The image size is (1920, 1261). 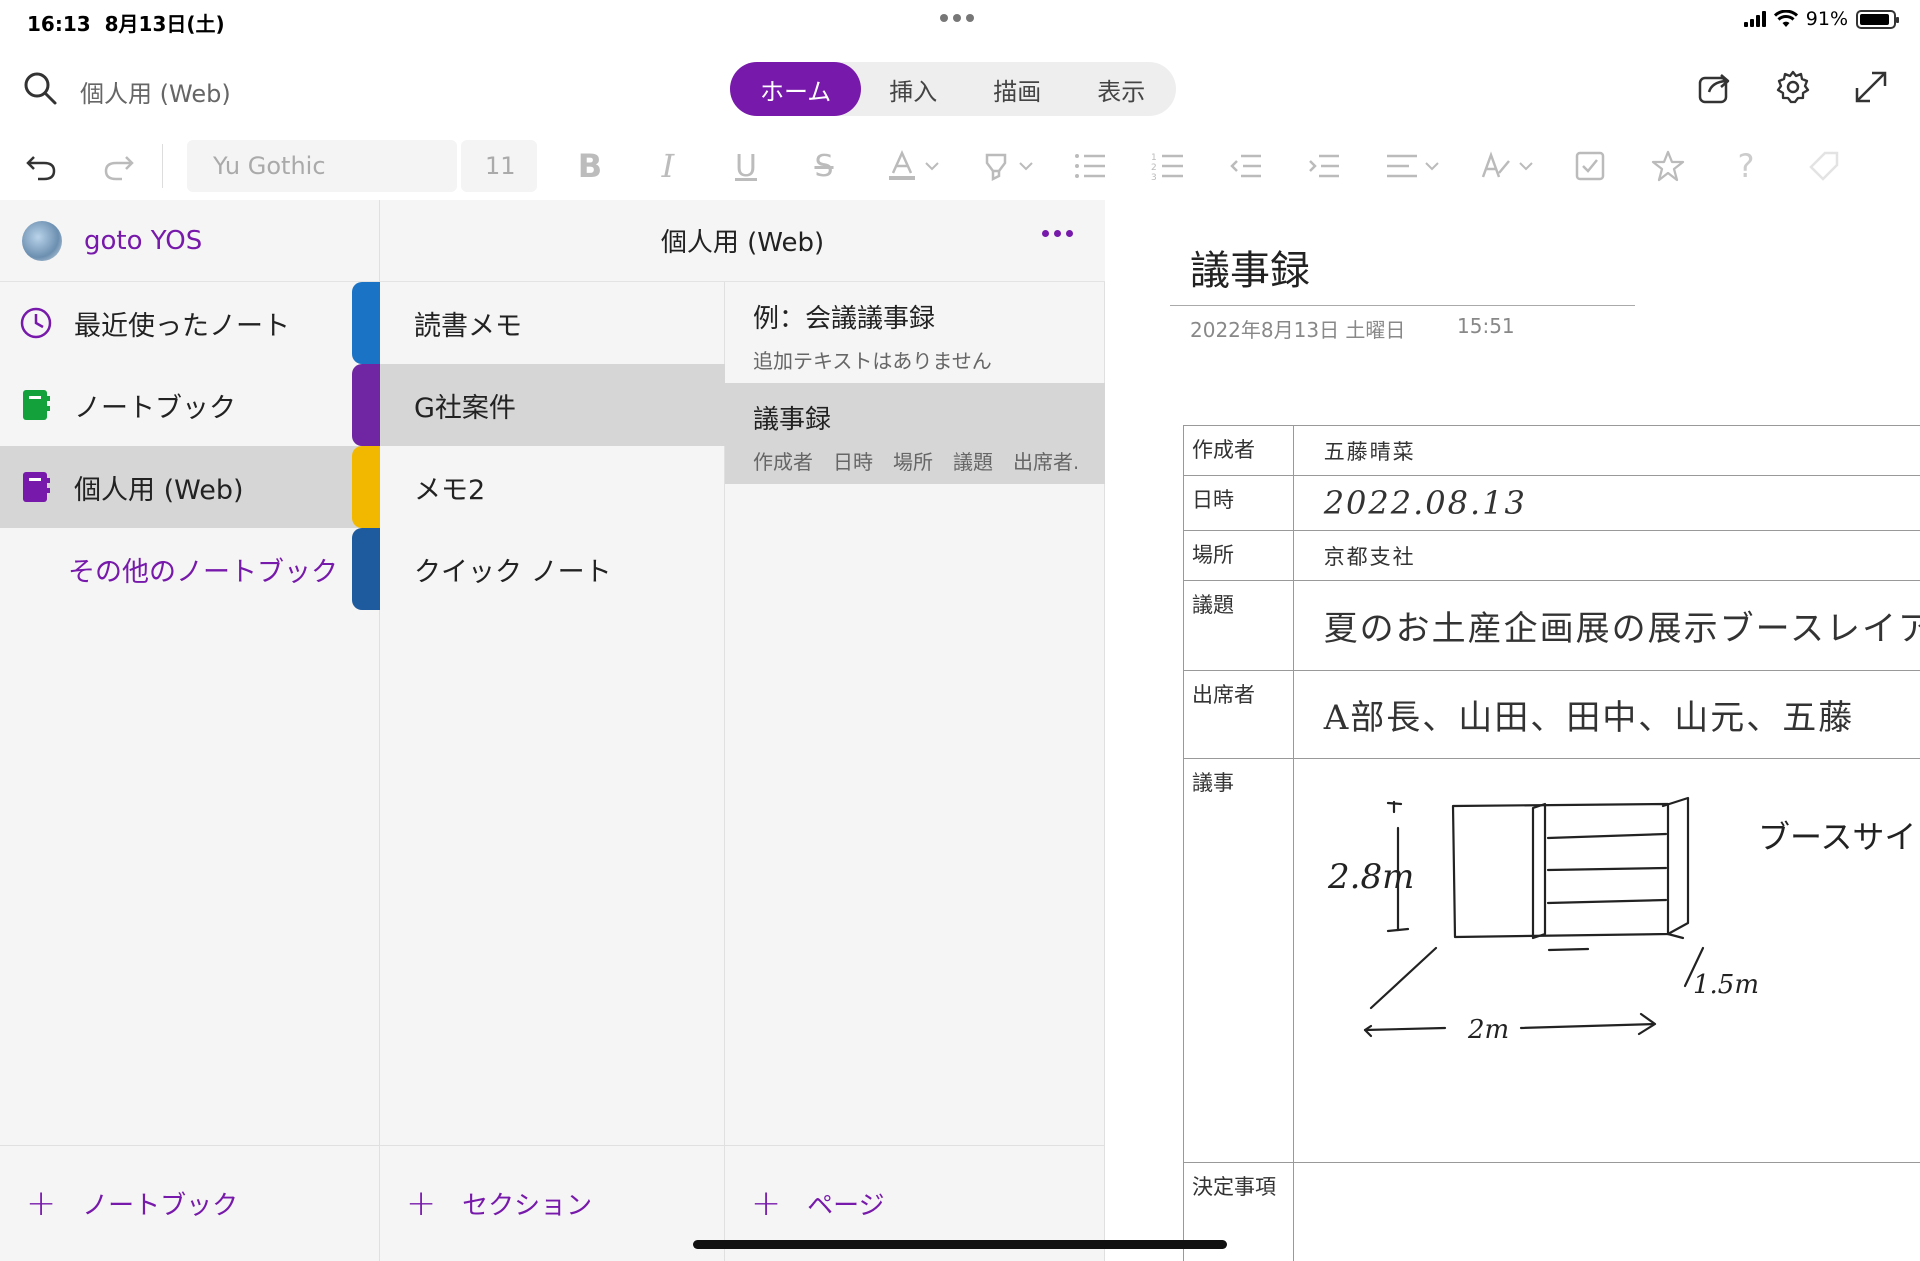 I want to click on sketch-width-label: 2m, so click(x=1488, y=1030).